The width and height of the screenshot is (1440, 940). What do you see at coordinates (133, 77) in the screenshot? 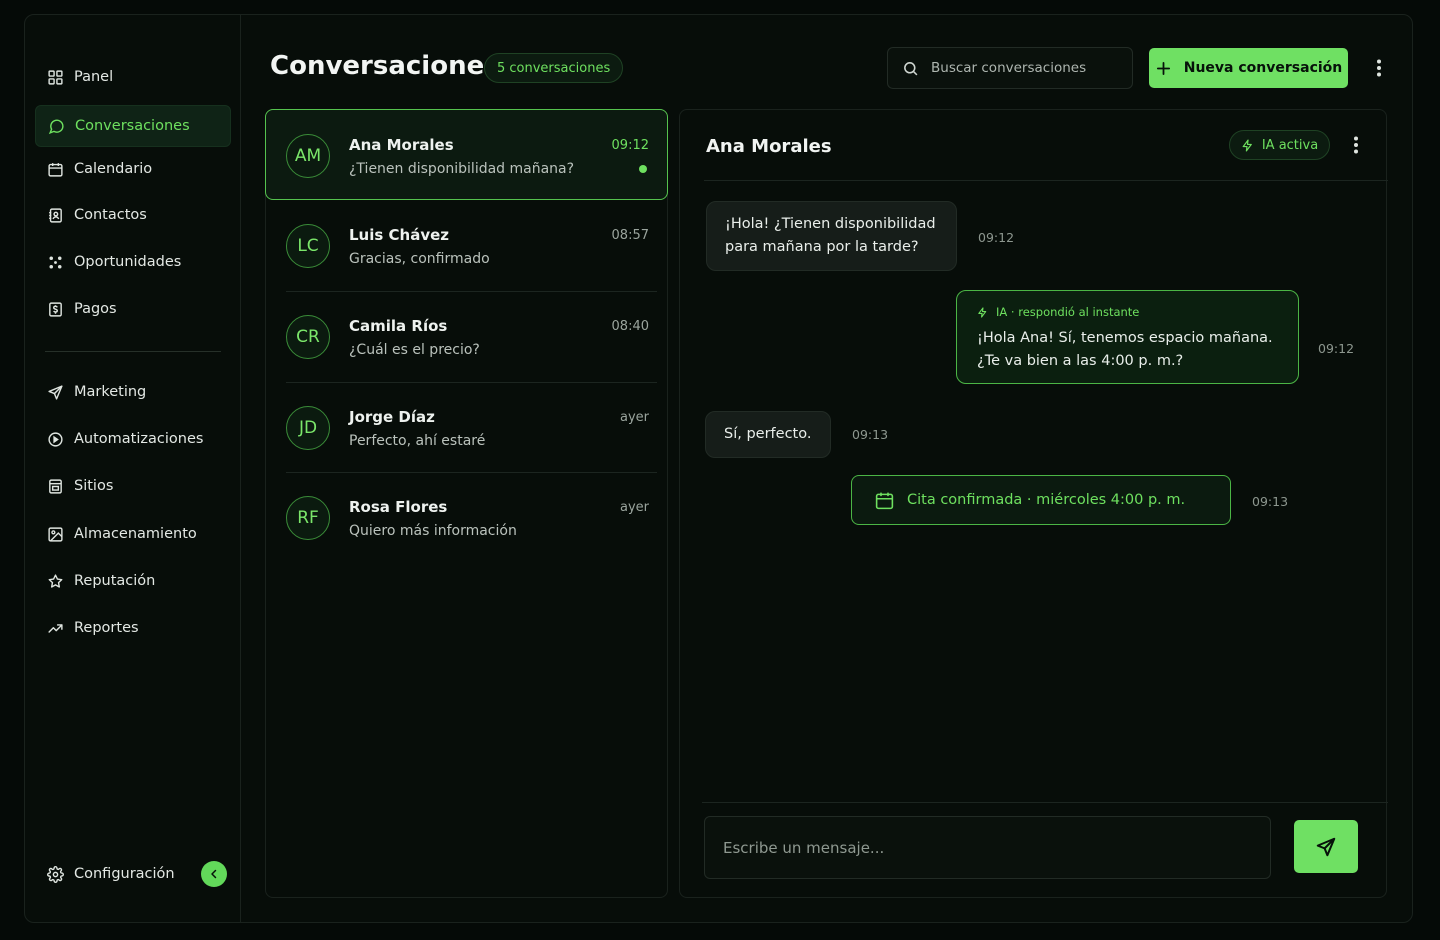
I see `sidebar-item-panel: Panel` at bounding box center [133, 77].